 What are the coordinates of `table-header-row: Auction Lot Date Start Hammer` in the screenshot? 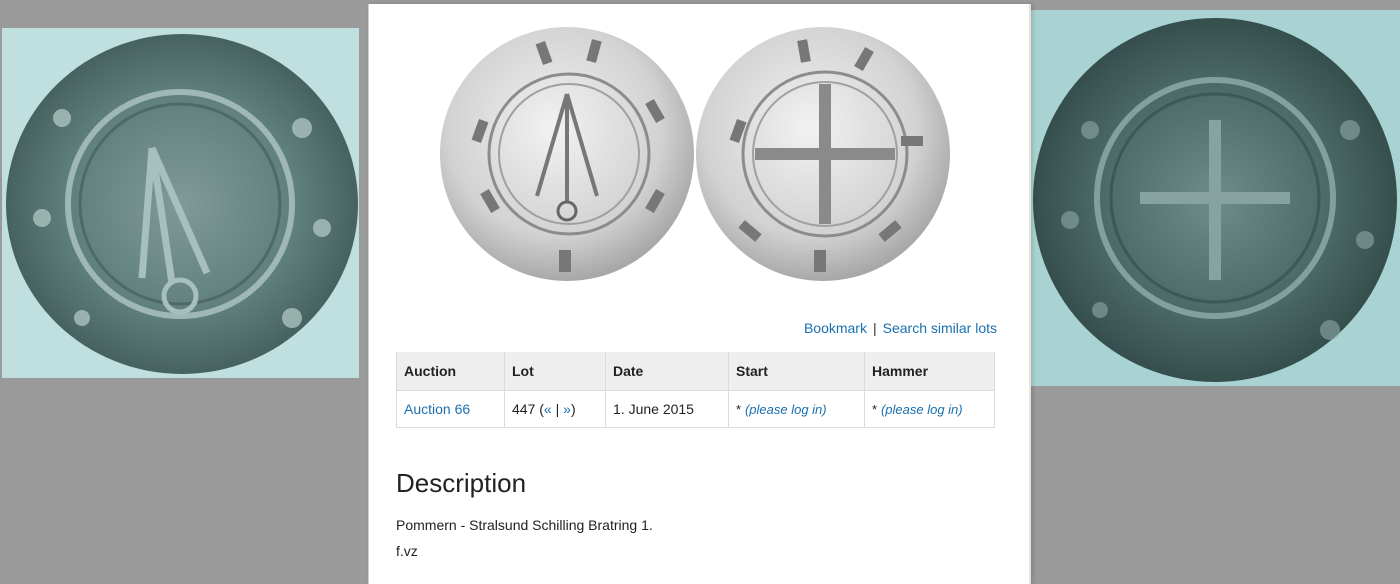 It's located at (695, 371).